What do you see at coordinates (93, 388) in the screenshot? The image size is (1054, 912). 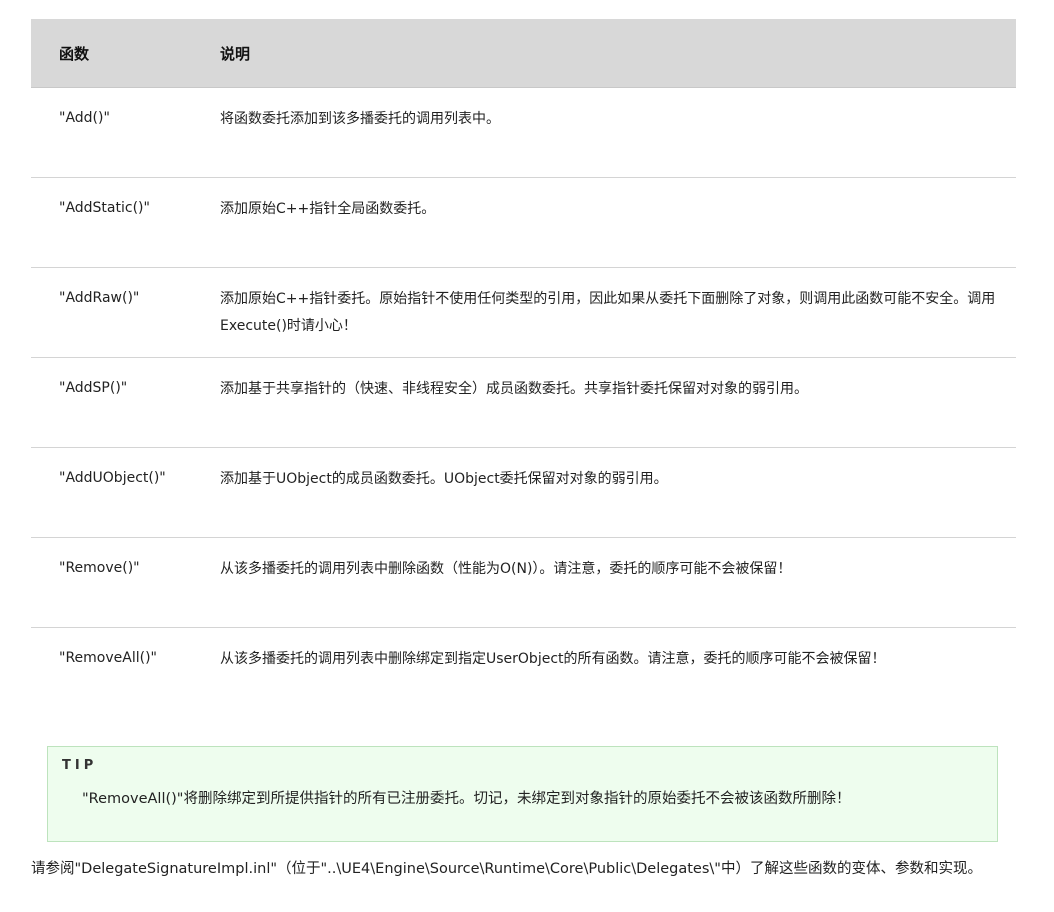 I see `function-name: "AddSP()"` at bounding box center [93, 388].